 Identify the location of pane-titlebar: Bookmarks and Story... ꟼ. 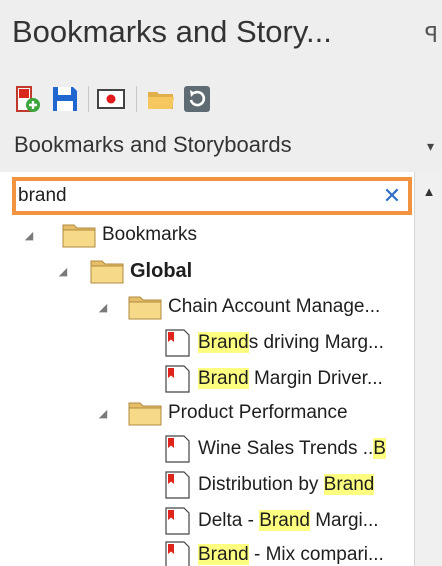
(221, 40).